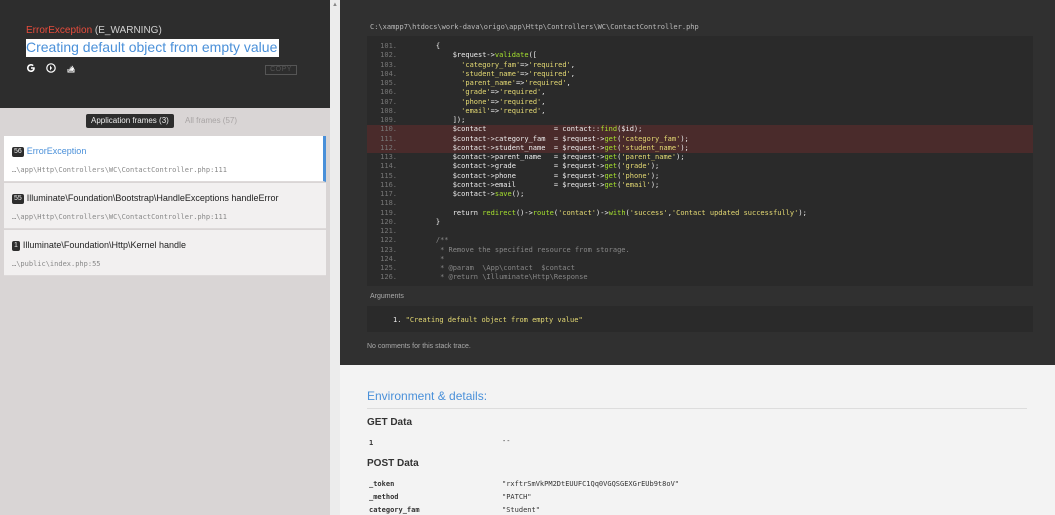 The width and height of the screenshot is (1055, 515). I want to click on line-number: 121., so click(388, 231).